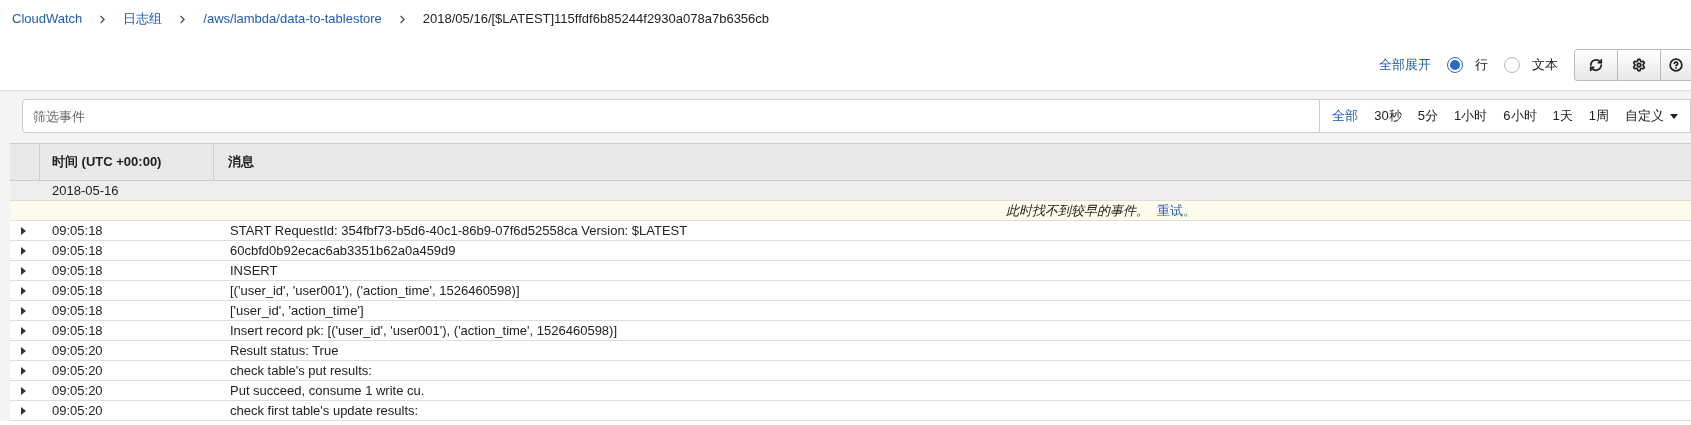 The image size is (1691, 425). I want to click on time-range-option: 1小时, so click(1471, 116).